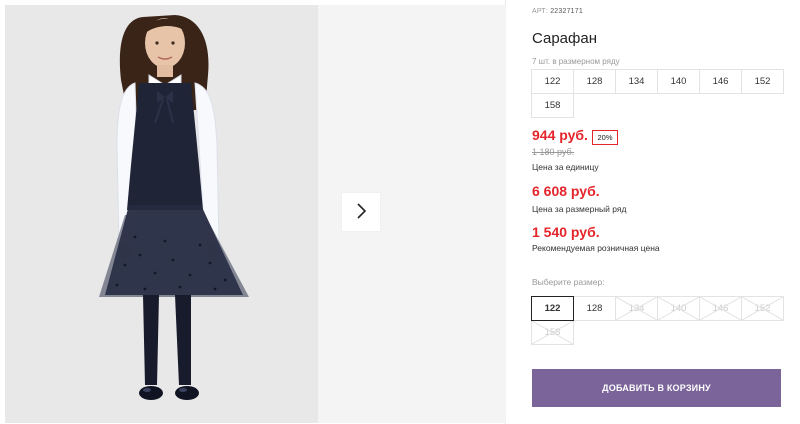 The image size is (800, 424). I want to click on size-option-unavailable: 134, so click(636, 308).